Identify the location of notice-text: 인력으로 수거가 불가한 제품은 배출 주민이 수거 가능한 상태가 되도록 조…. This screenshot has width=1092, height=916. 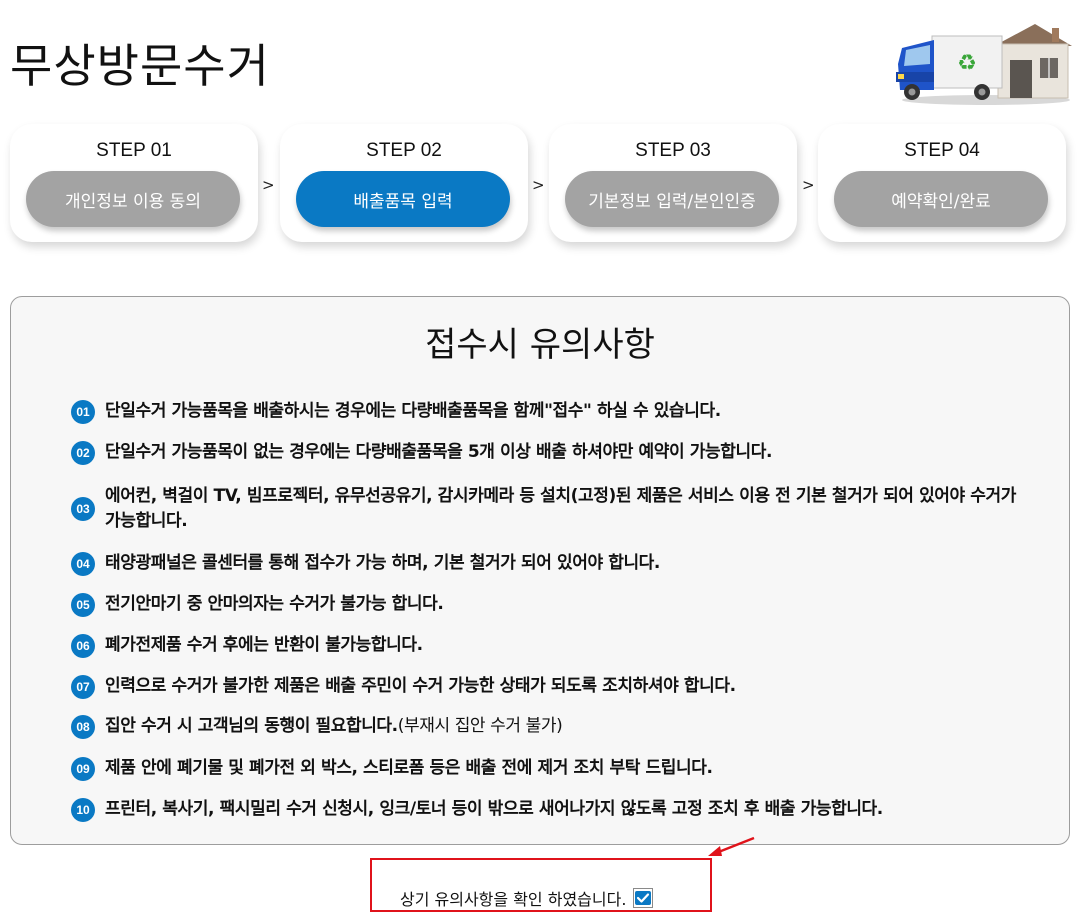
(420, 686).